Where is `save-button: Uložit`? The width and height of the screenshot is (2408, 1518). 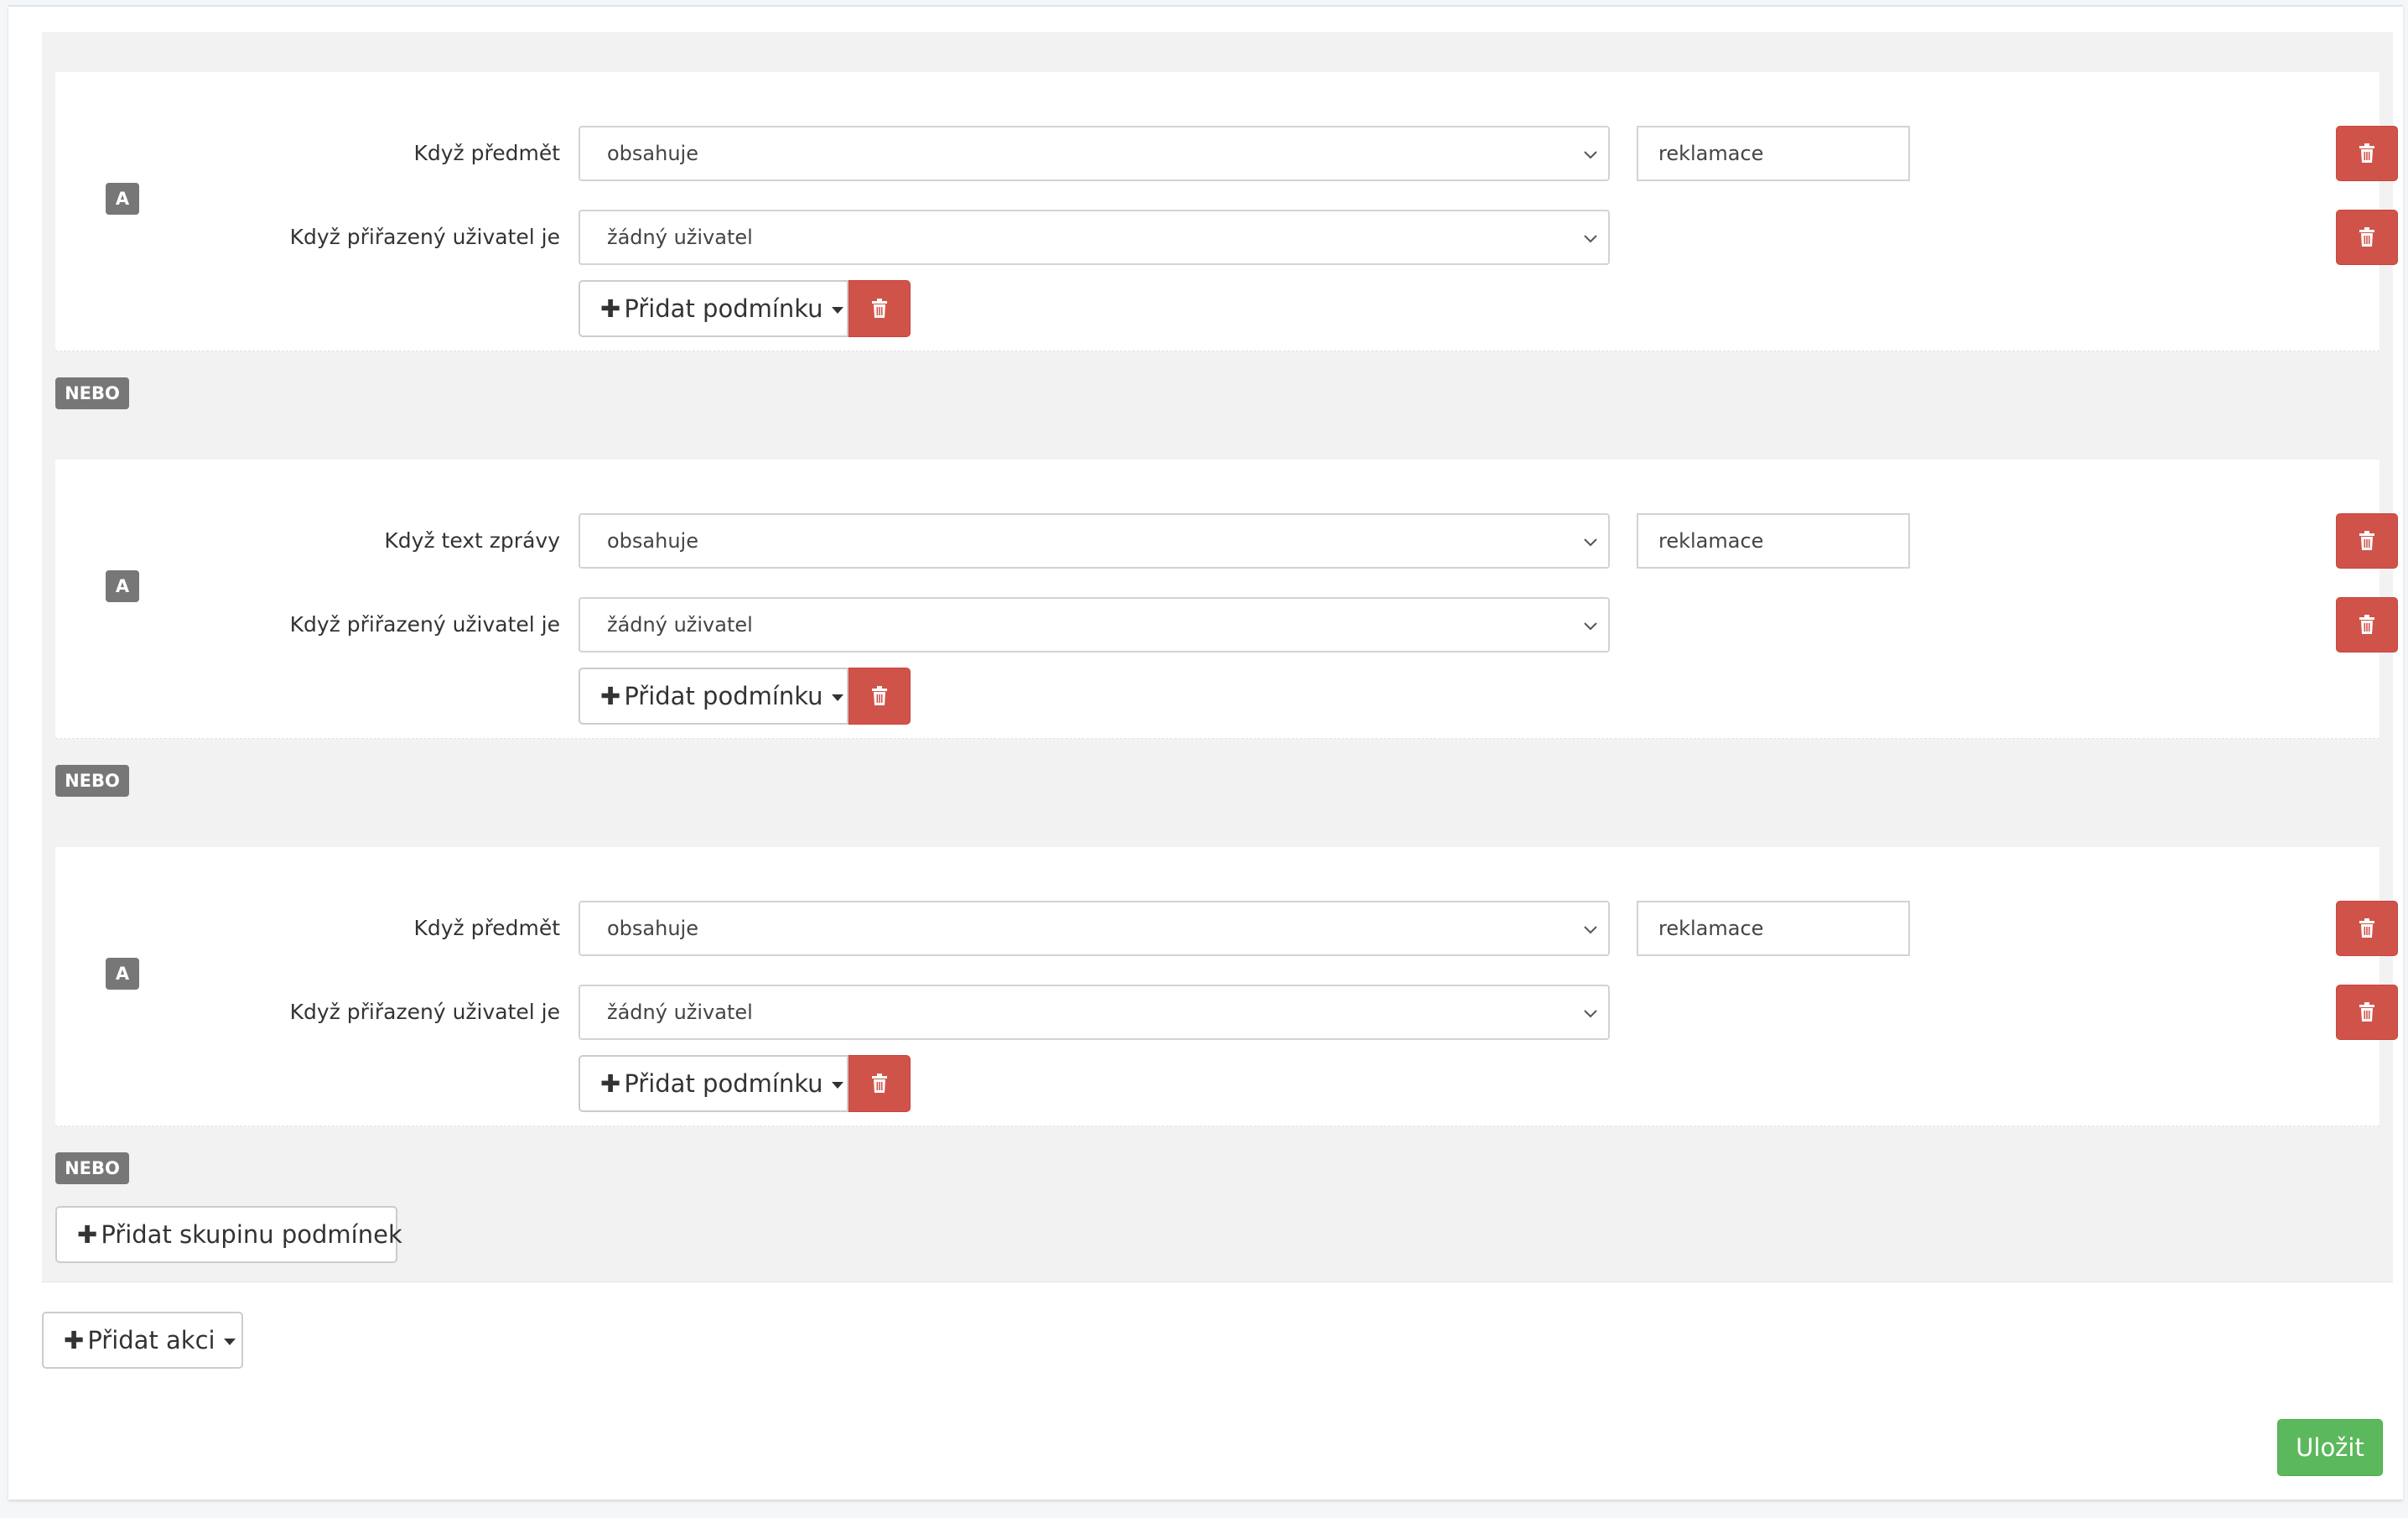 save-button: Uložit is located at coordinates (2330, 1447).